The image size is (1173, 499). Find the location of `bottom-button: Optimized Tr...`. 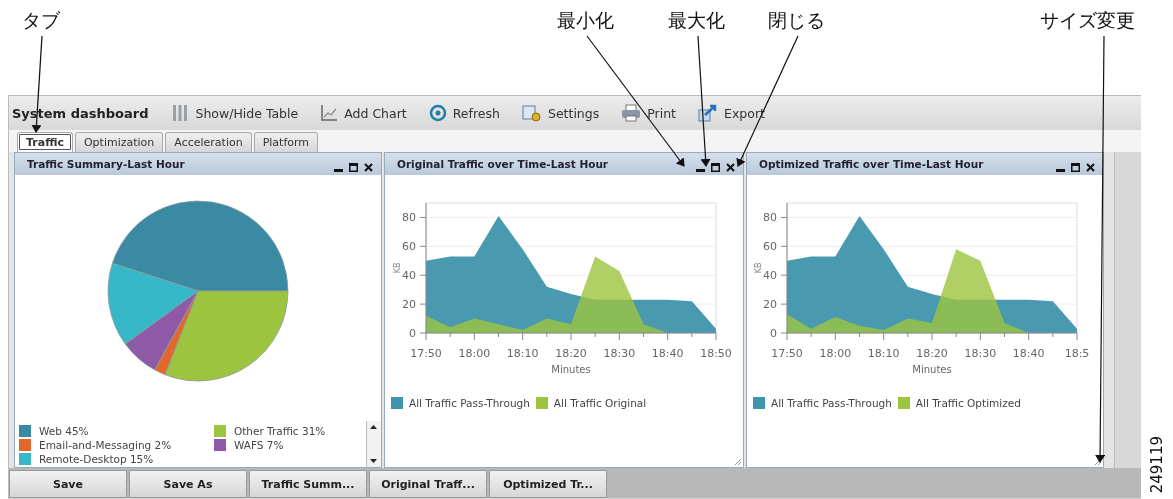

bottom-button: Optimized Tr... is located at coordinates (548, 484).